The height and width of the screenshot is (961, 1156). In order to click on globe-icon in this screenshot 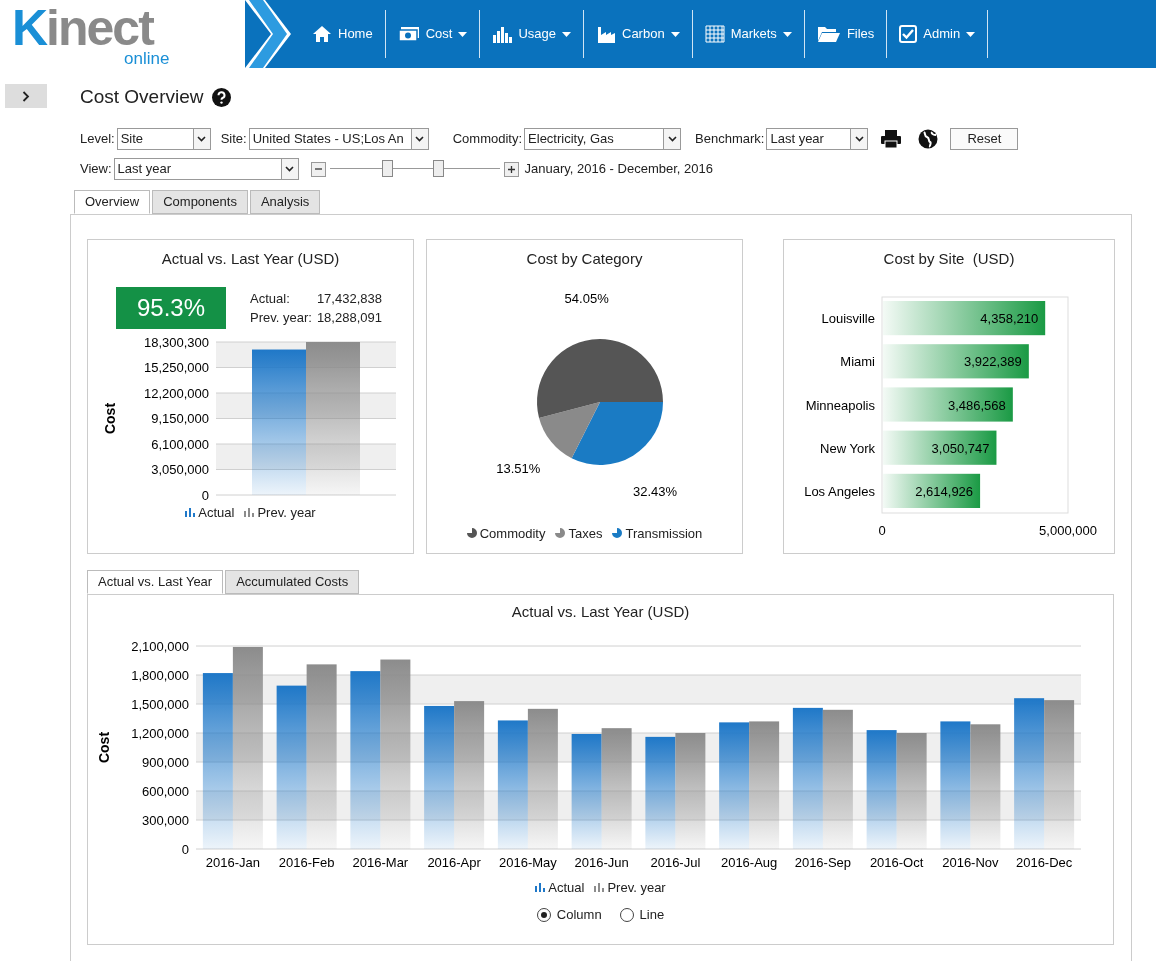, I will do `click(928, 139)`.